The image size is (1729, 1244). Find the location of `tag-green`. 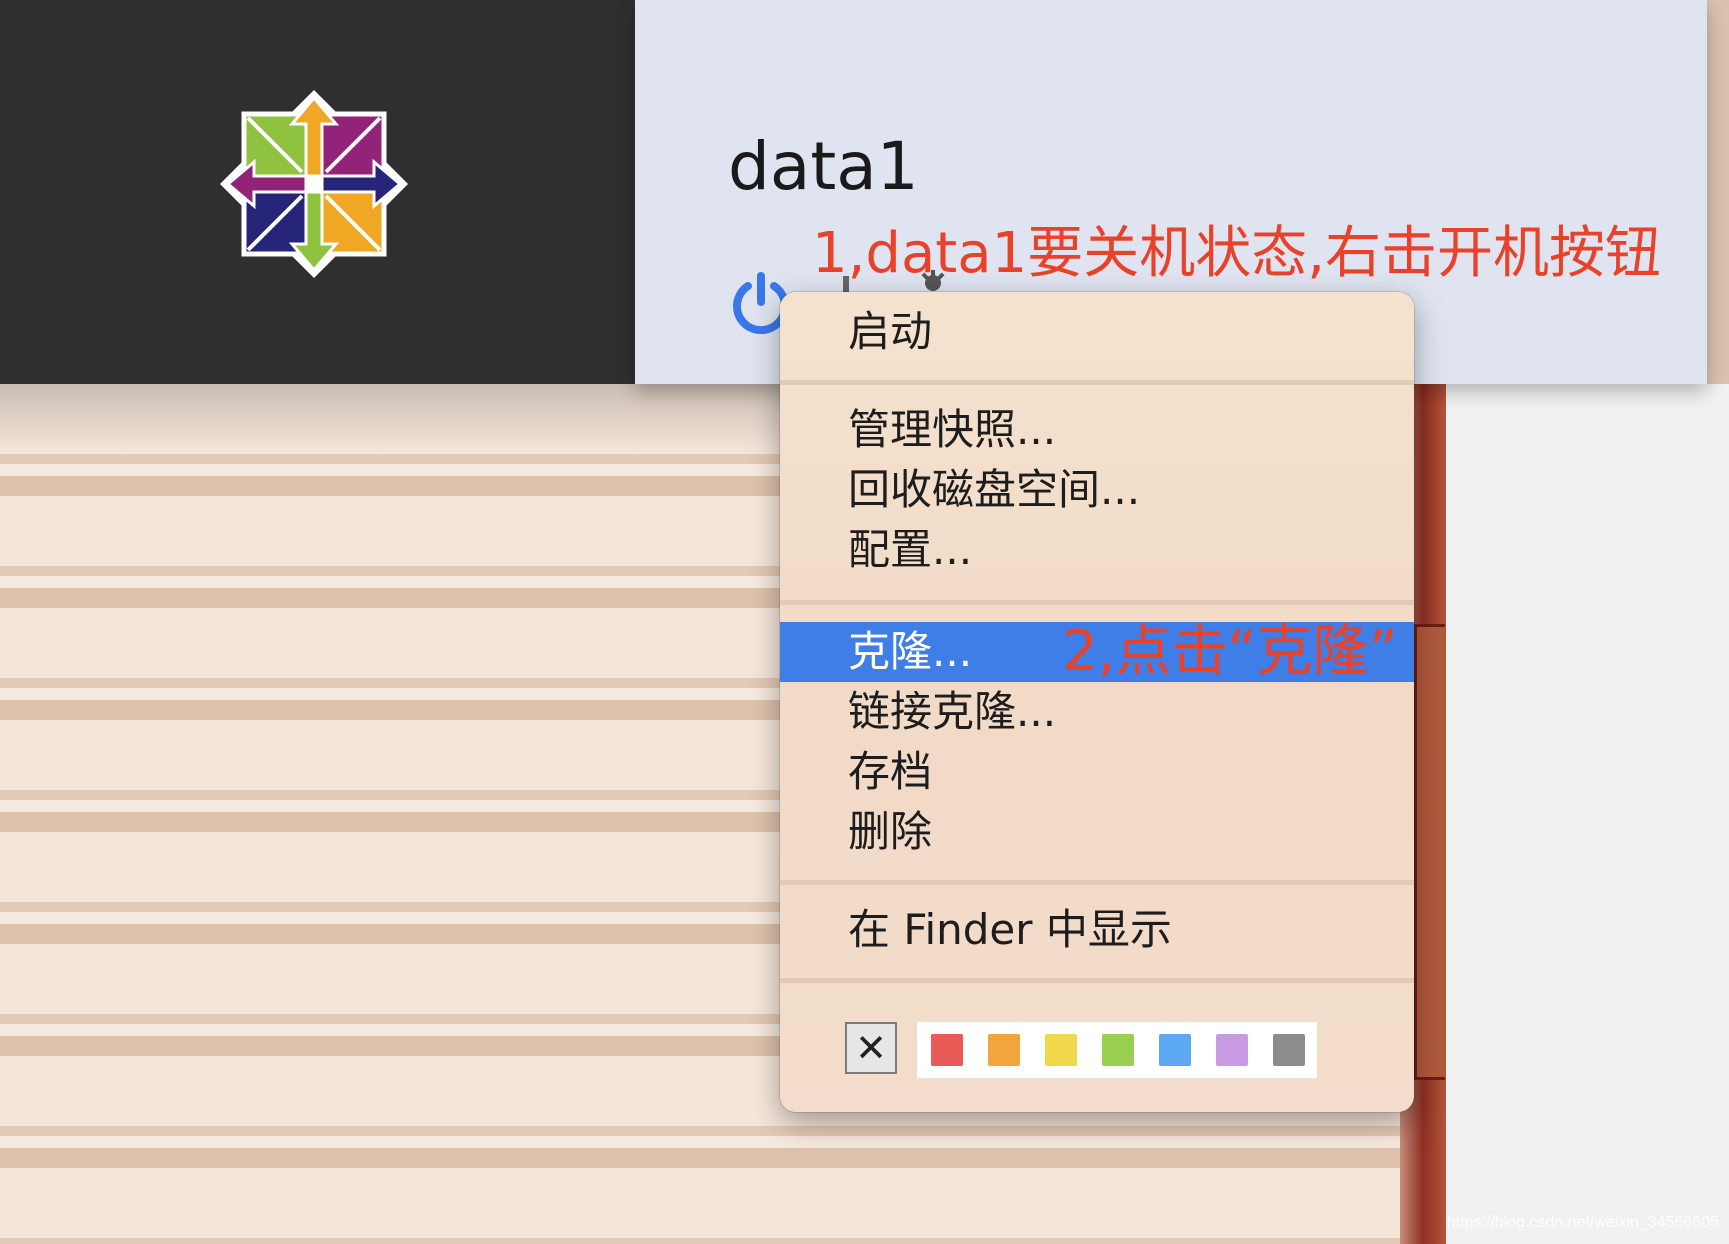

tag-green is located at coordinates (1118, 1050).